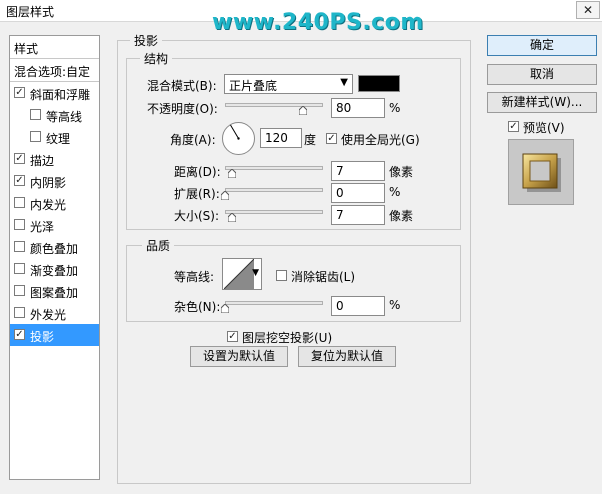  What do you see at coordinates (358, 193) in the screenshot?
I see `spread-input: 0` at bounding box center [358, 193].